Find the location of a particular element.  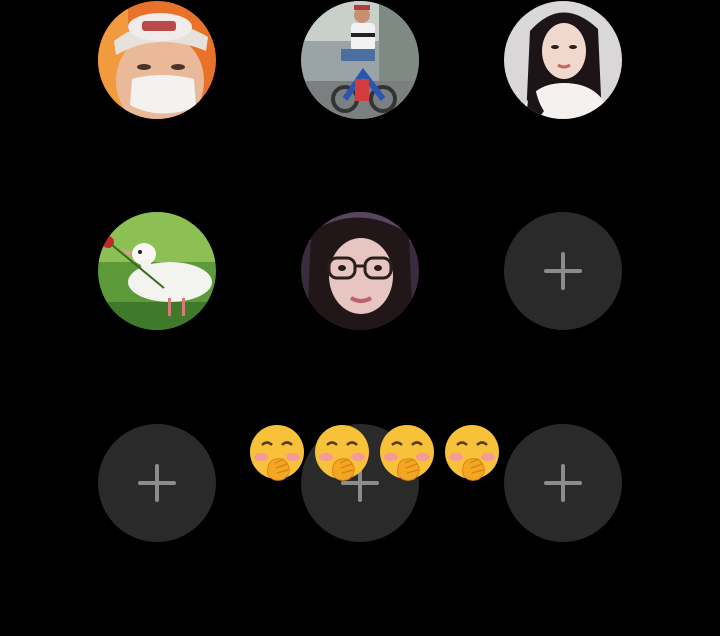

avatar-man-cap-mask is located at coordinates (157, 60).